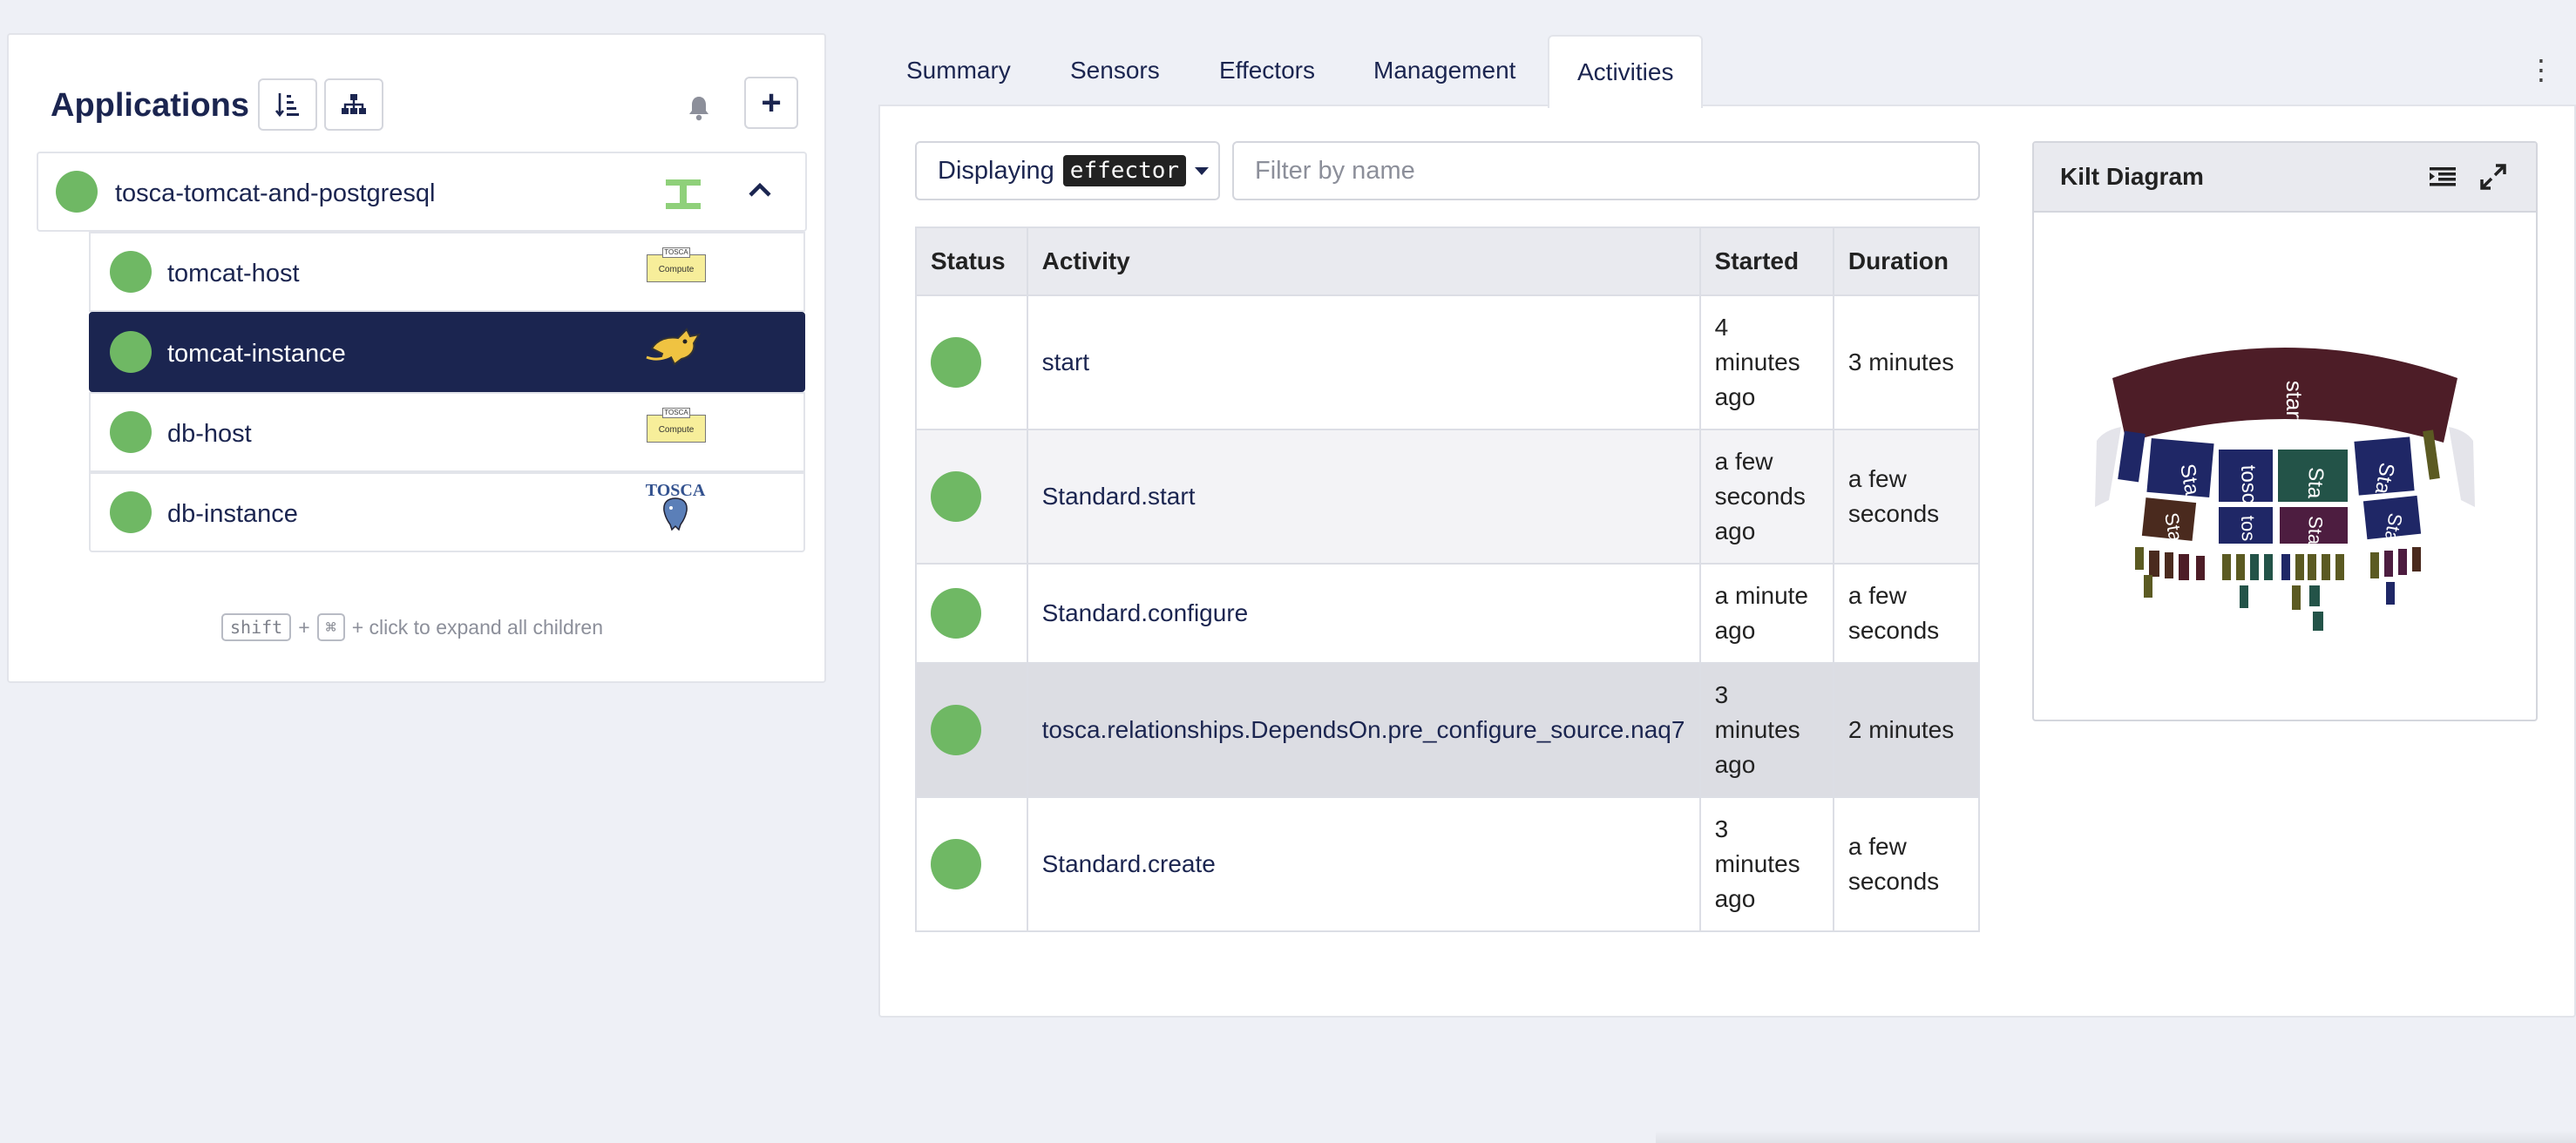  I want to click on tree-icon, so click(354, 104).